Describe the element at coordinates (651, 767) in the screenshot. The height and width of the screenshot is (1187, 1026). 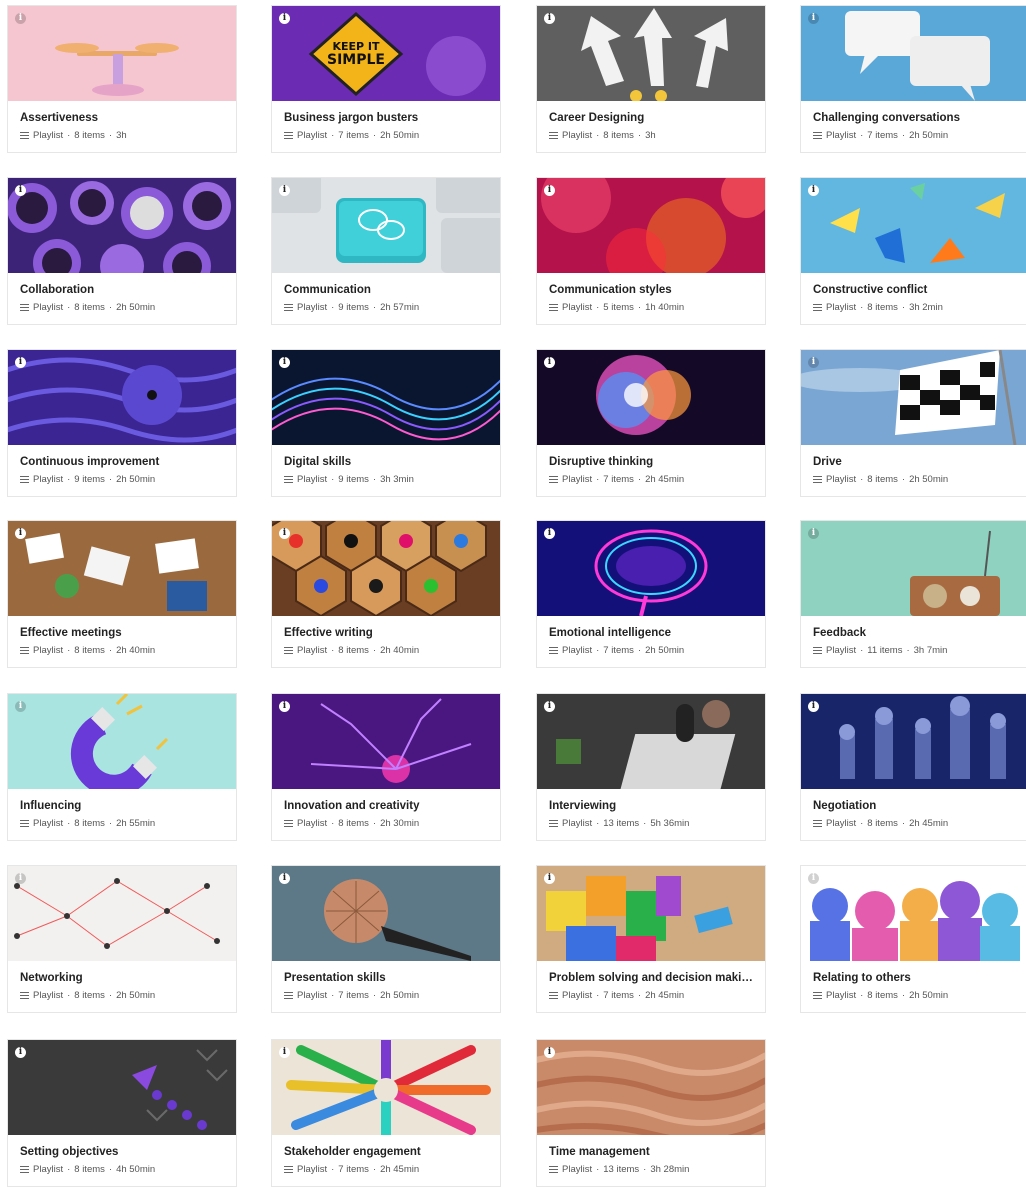
I see `playlist-card: i Interviewing Playlist · 13 items · 5h 36min` at that location.